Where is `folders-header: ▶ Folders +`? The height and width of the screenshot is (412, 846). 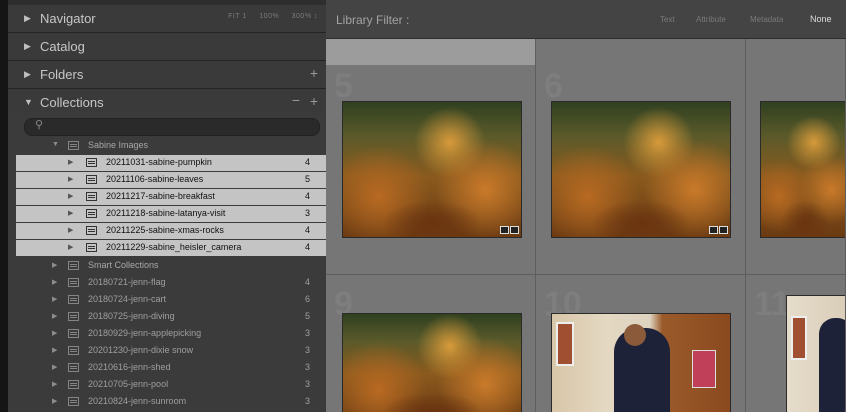
folders-header: ▶ Folders + is located at coordinates (167, 75).